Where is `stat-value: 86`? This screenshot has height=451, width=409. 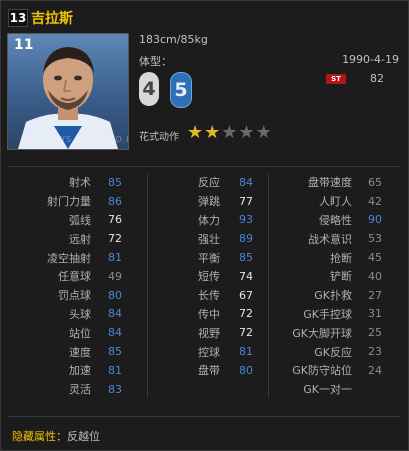
stat-value: 86 is located at coordinates (115, 201).